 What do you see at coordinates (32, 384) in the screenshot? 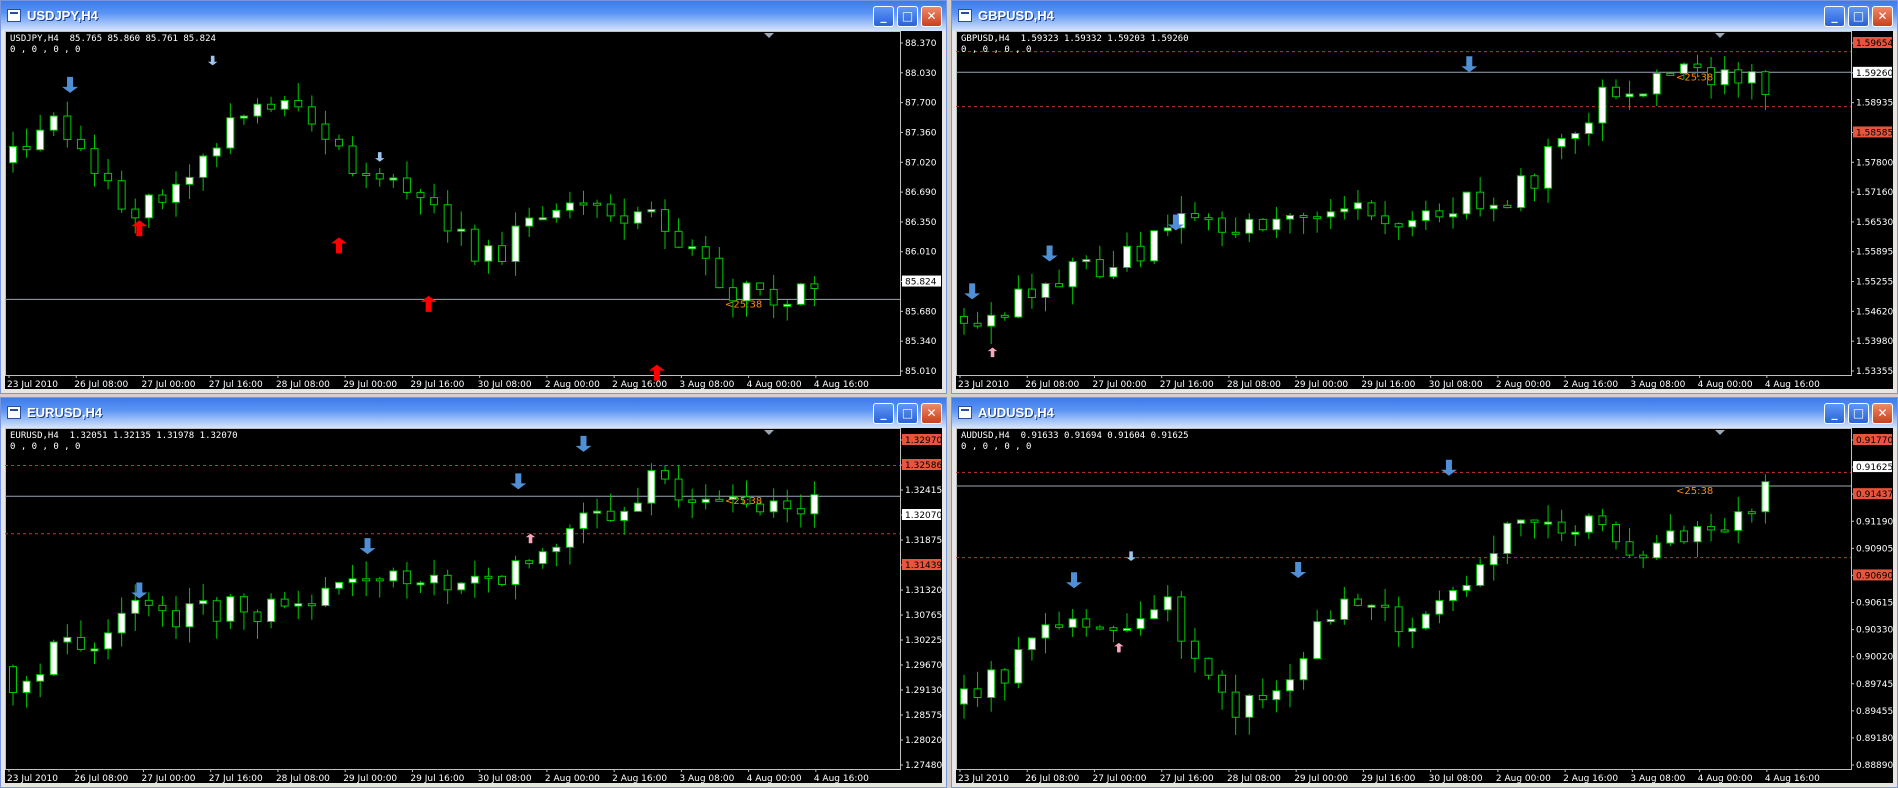
I see `time-axis-label: 23 Jul 2010` at bounding box center [32, 384].